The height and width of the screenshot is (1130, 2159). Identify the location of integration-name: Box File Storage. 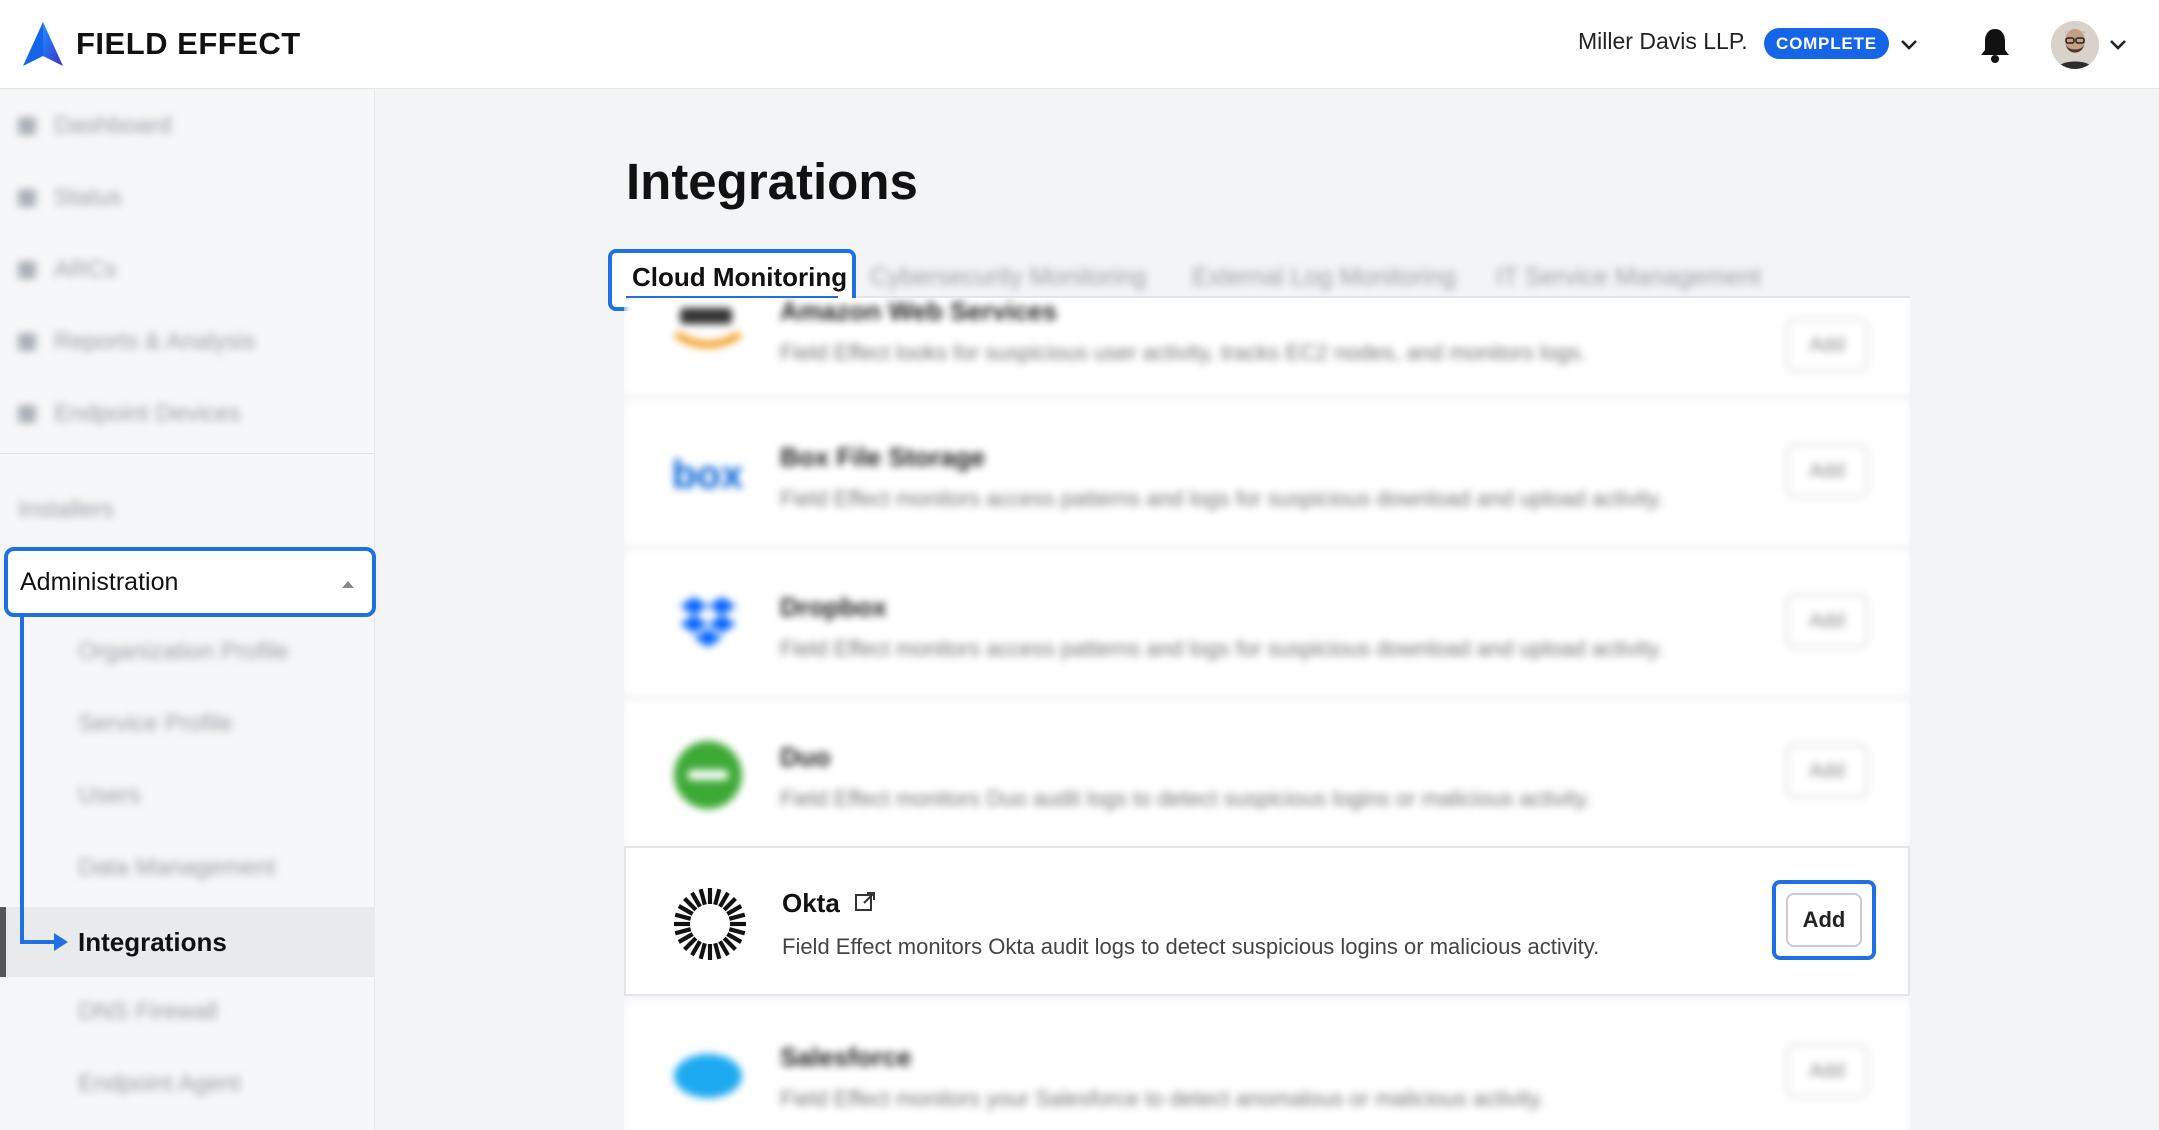
(882, 457).